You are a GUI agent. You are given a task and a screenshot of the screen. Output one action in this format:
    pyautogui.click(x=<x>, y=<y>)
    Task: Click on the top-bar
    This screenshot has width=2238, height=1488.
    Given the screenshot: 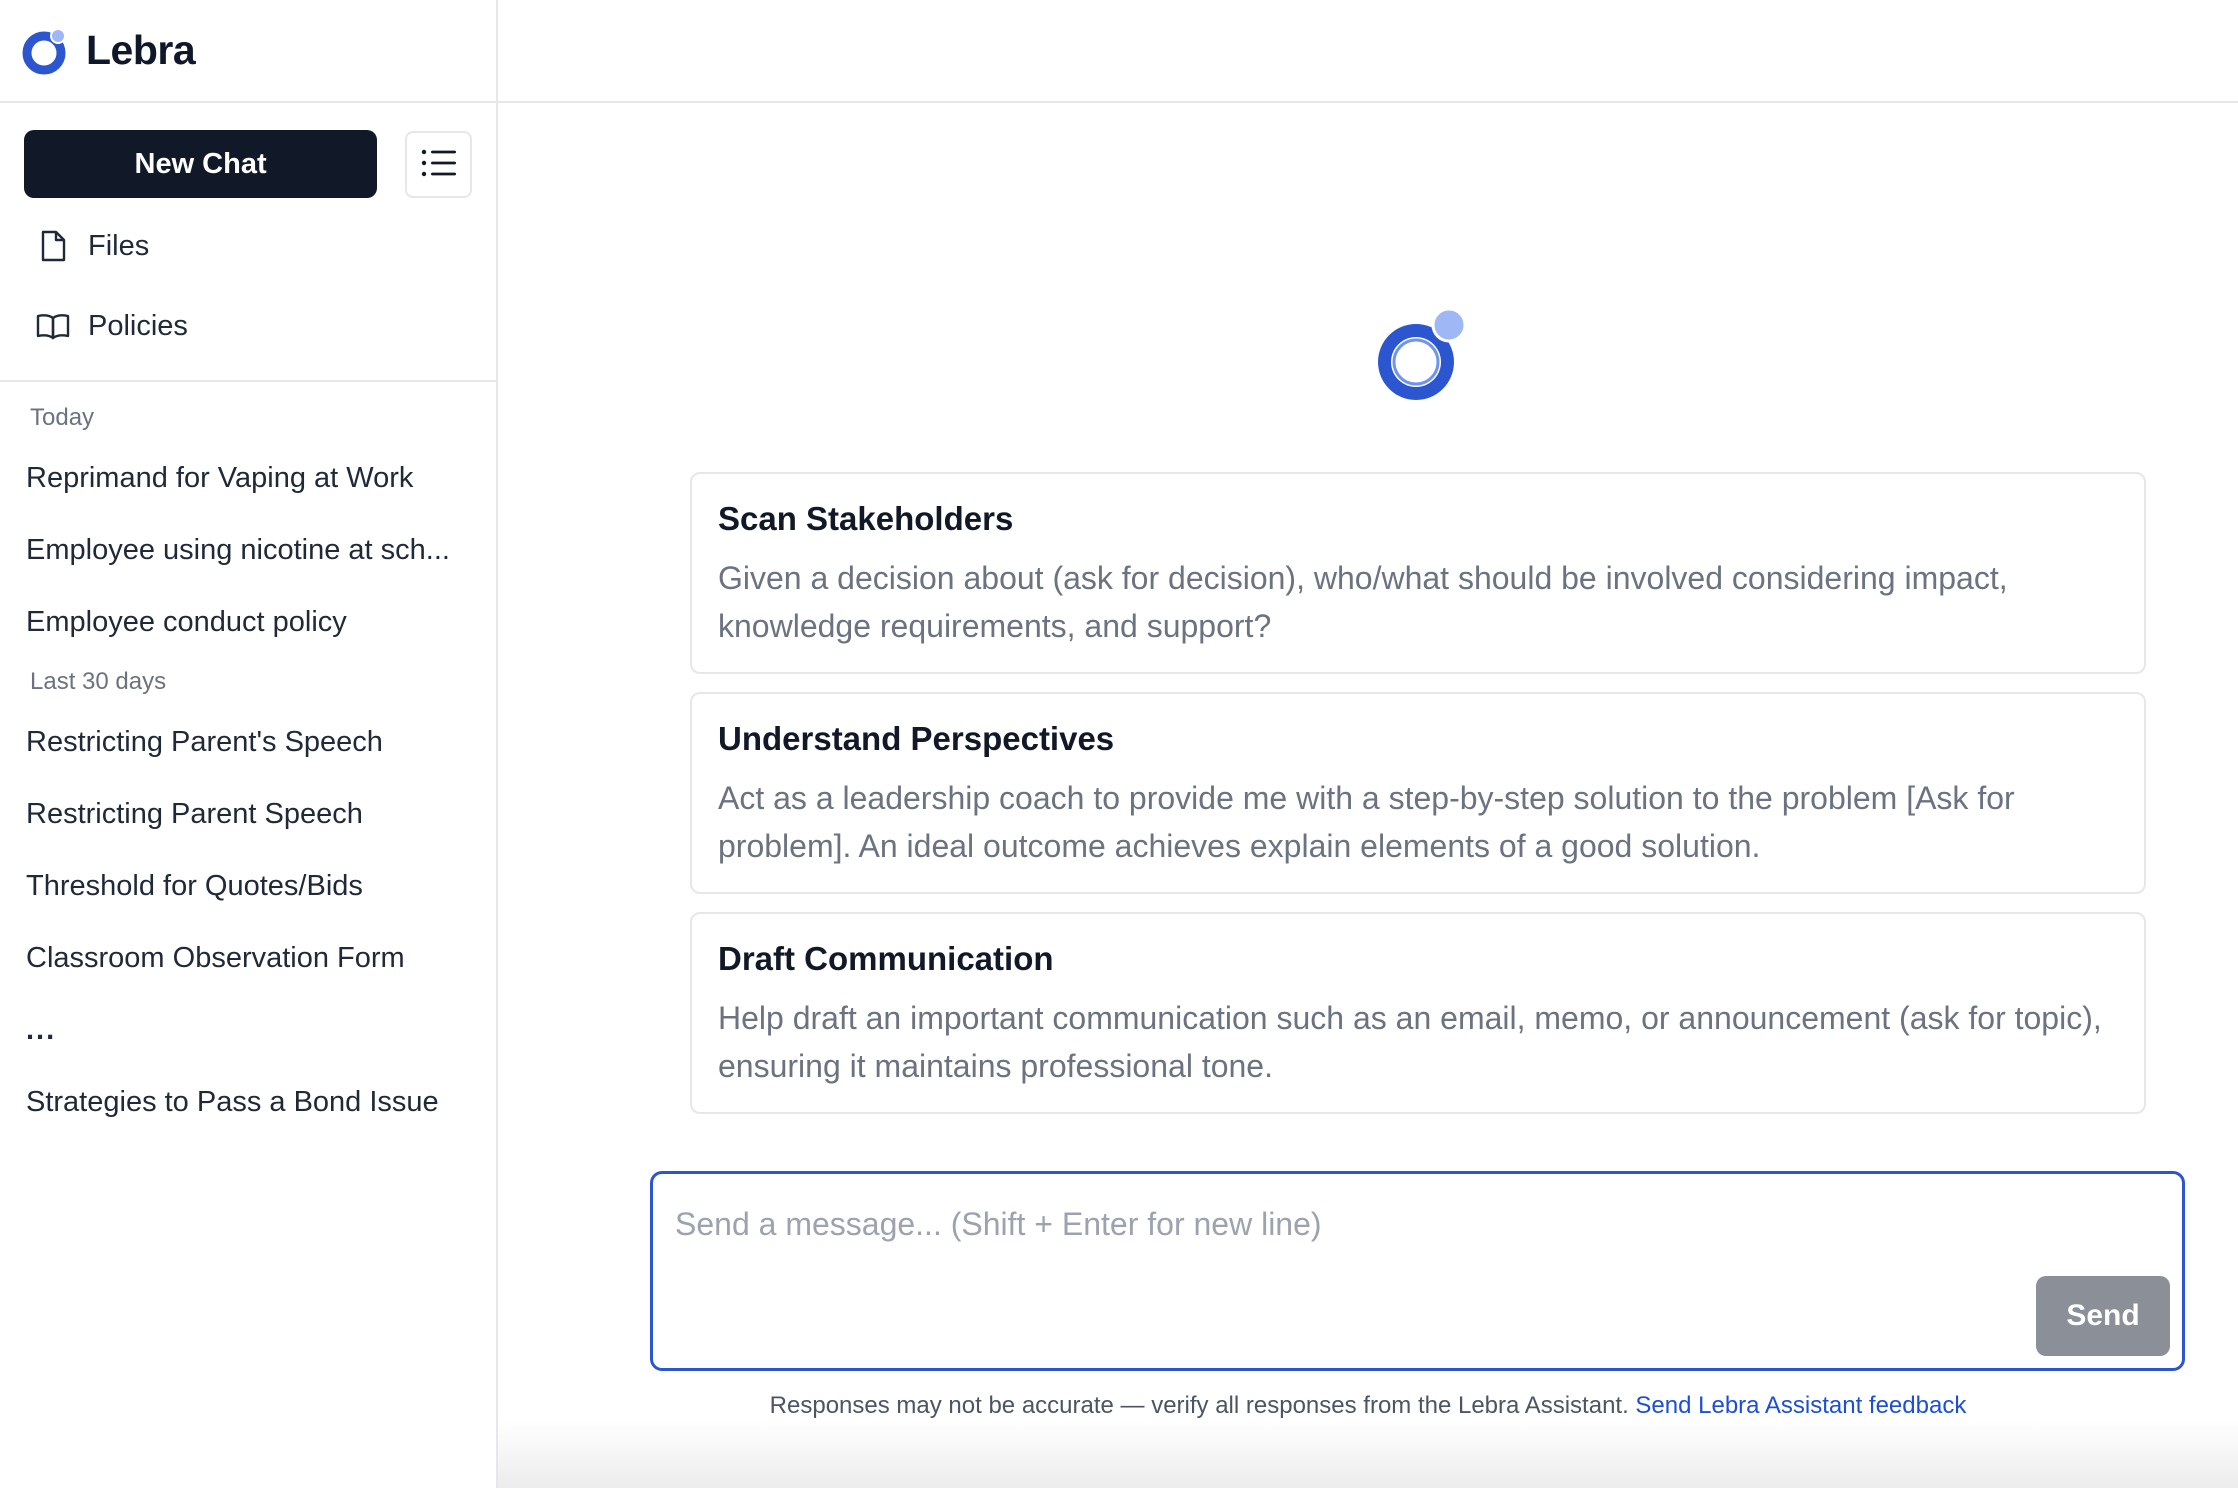 What is the action you would take?
    pyautogui.click(x=1368, y=51)
    